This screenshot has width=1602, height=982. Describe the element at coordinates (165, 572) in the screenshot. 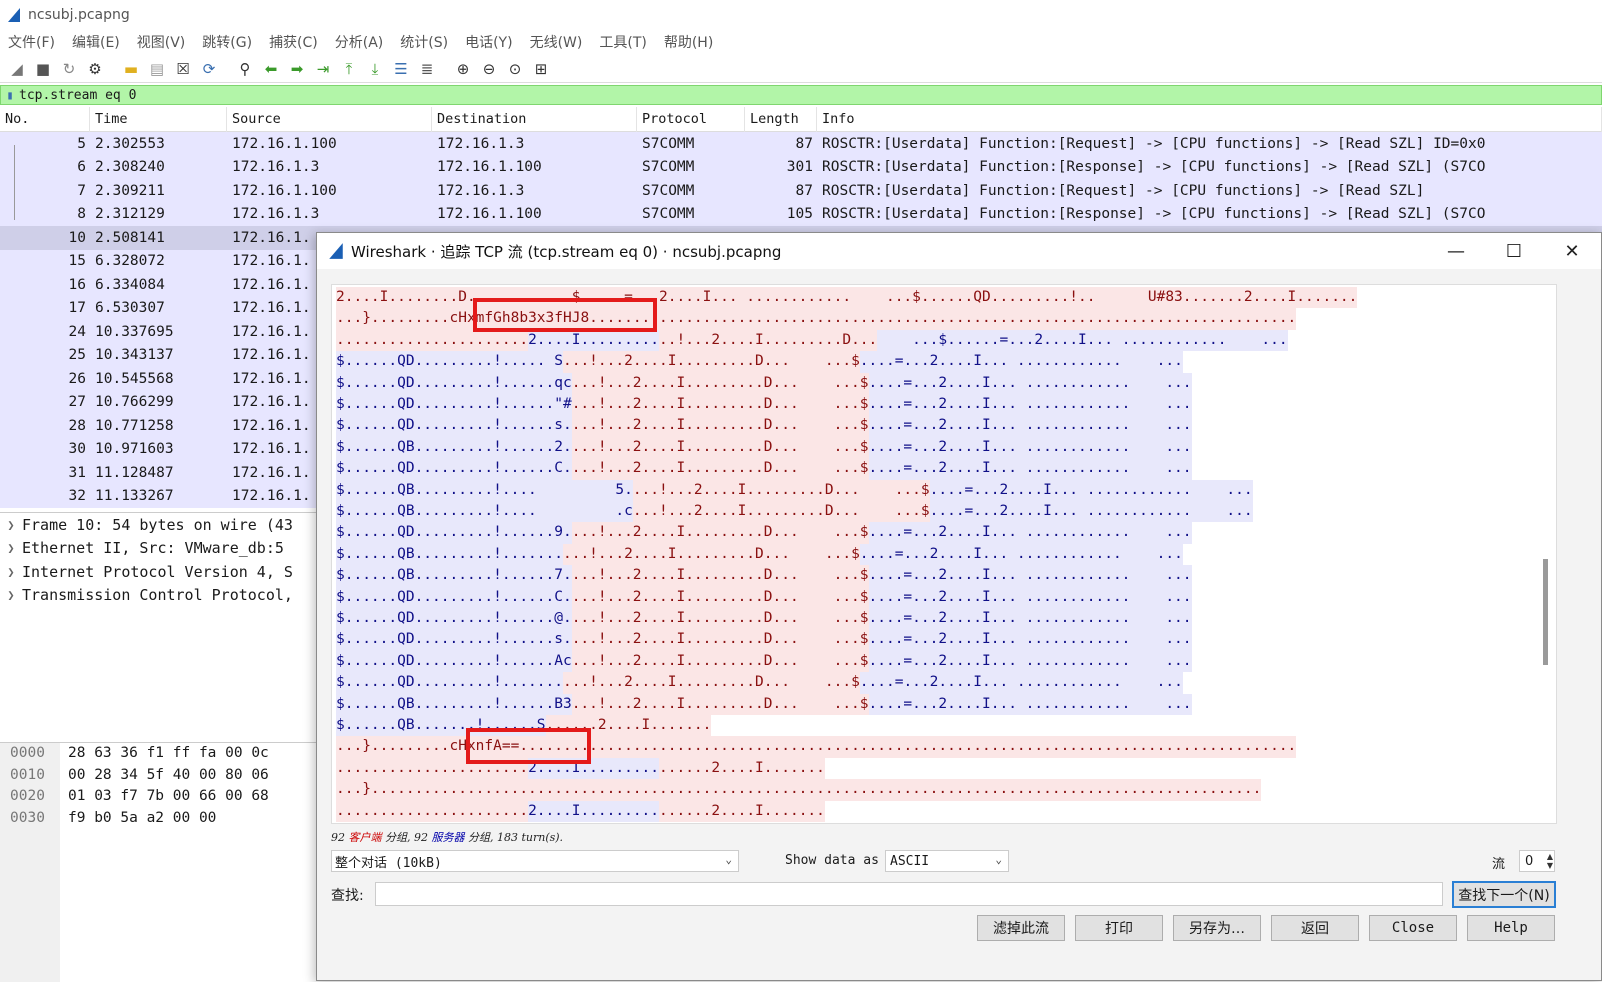

I see `detail-row-ip: ❯ Internet Protocol Version 4, S` at that location.